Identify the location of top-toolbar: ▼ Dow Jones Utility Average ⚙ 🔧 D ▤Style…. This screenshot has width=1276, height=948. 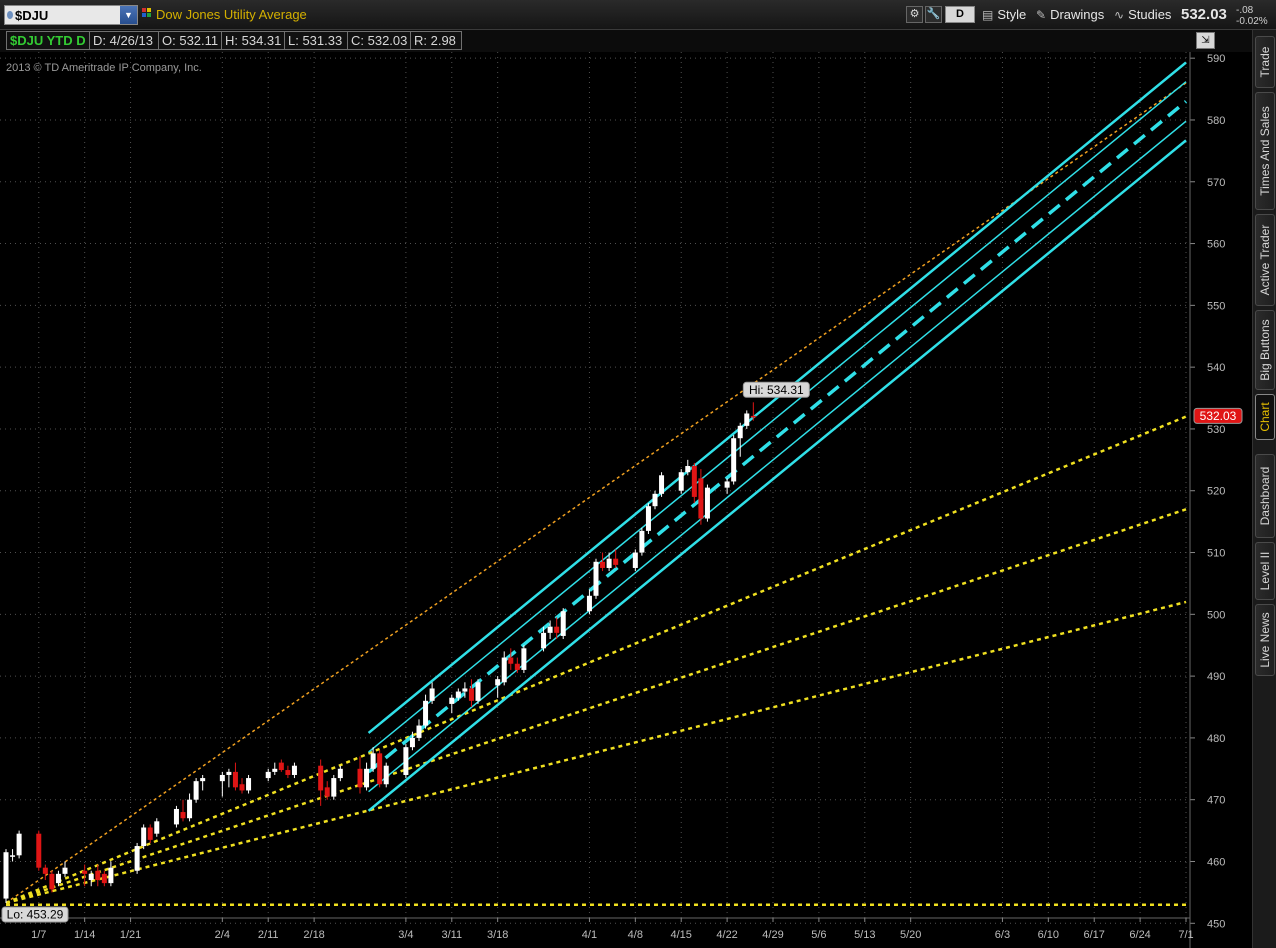
(638, 15).